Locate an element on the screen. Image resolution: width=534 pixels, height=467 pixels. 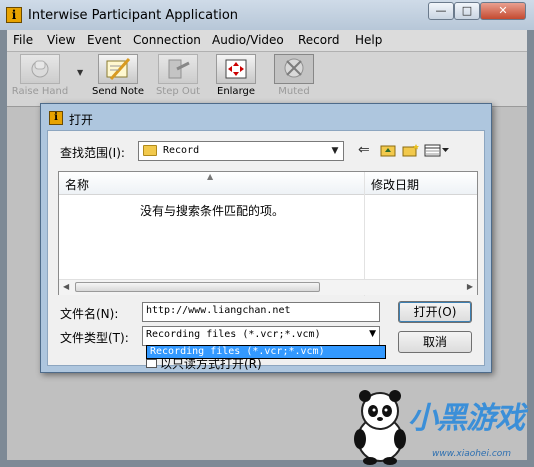
scrollbar-thumb is located at coordinates (197, 287).